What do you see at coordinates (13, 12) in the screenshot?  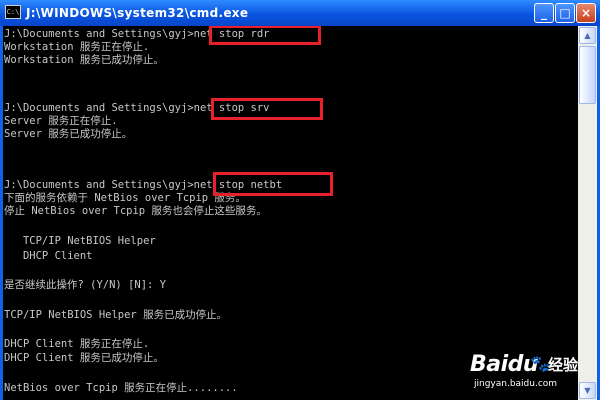 I see `cmd-icon: C:\` at bounding box center [13, 12].